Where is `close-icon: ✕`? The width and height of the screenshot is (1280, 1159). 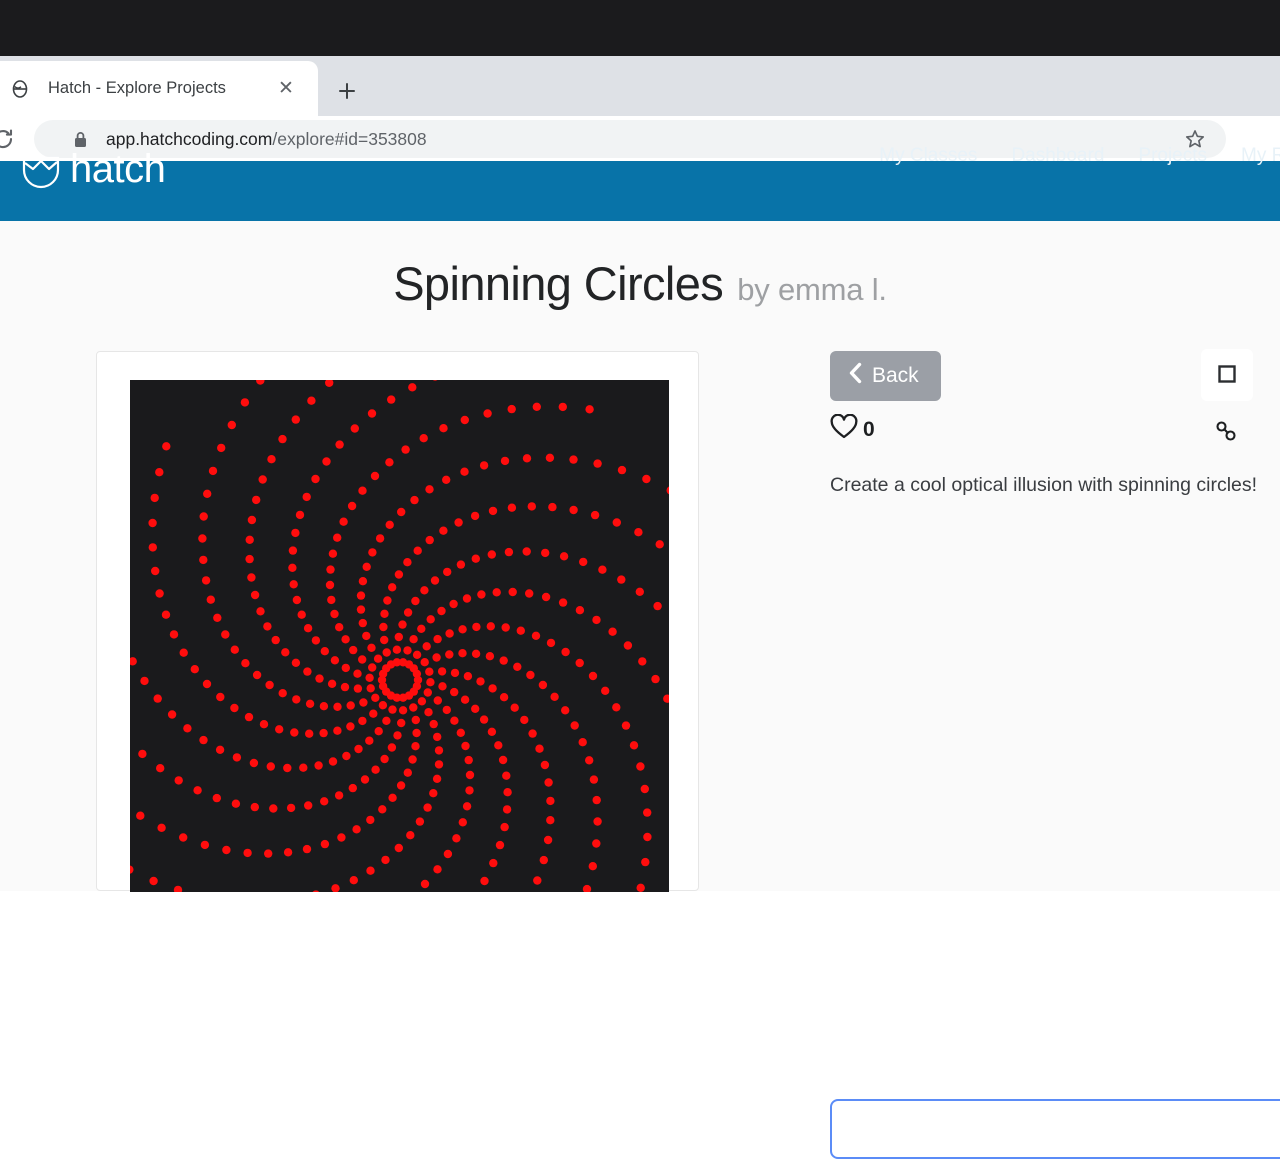
close-icon: ✕ is located at coordinates (286, 89).